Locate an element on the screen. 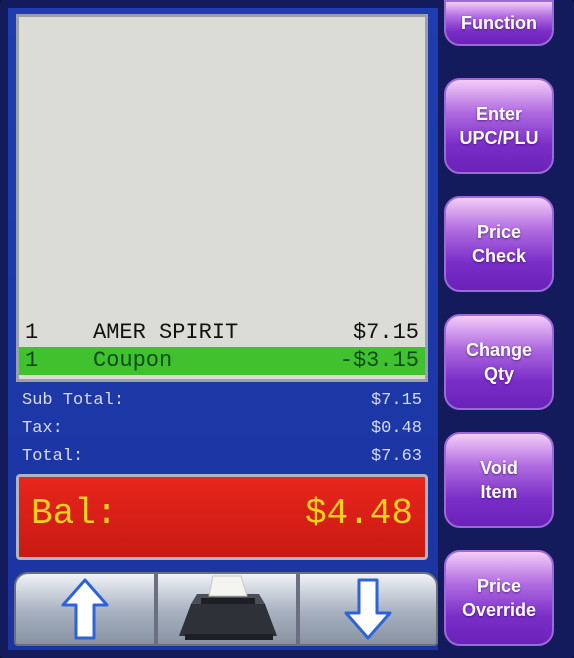 The height and width of the screenshot is (658, 574). tax-row: Tax: $0.48 is located at coordinates (222, 429).